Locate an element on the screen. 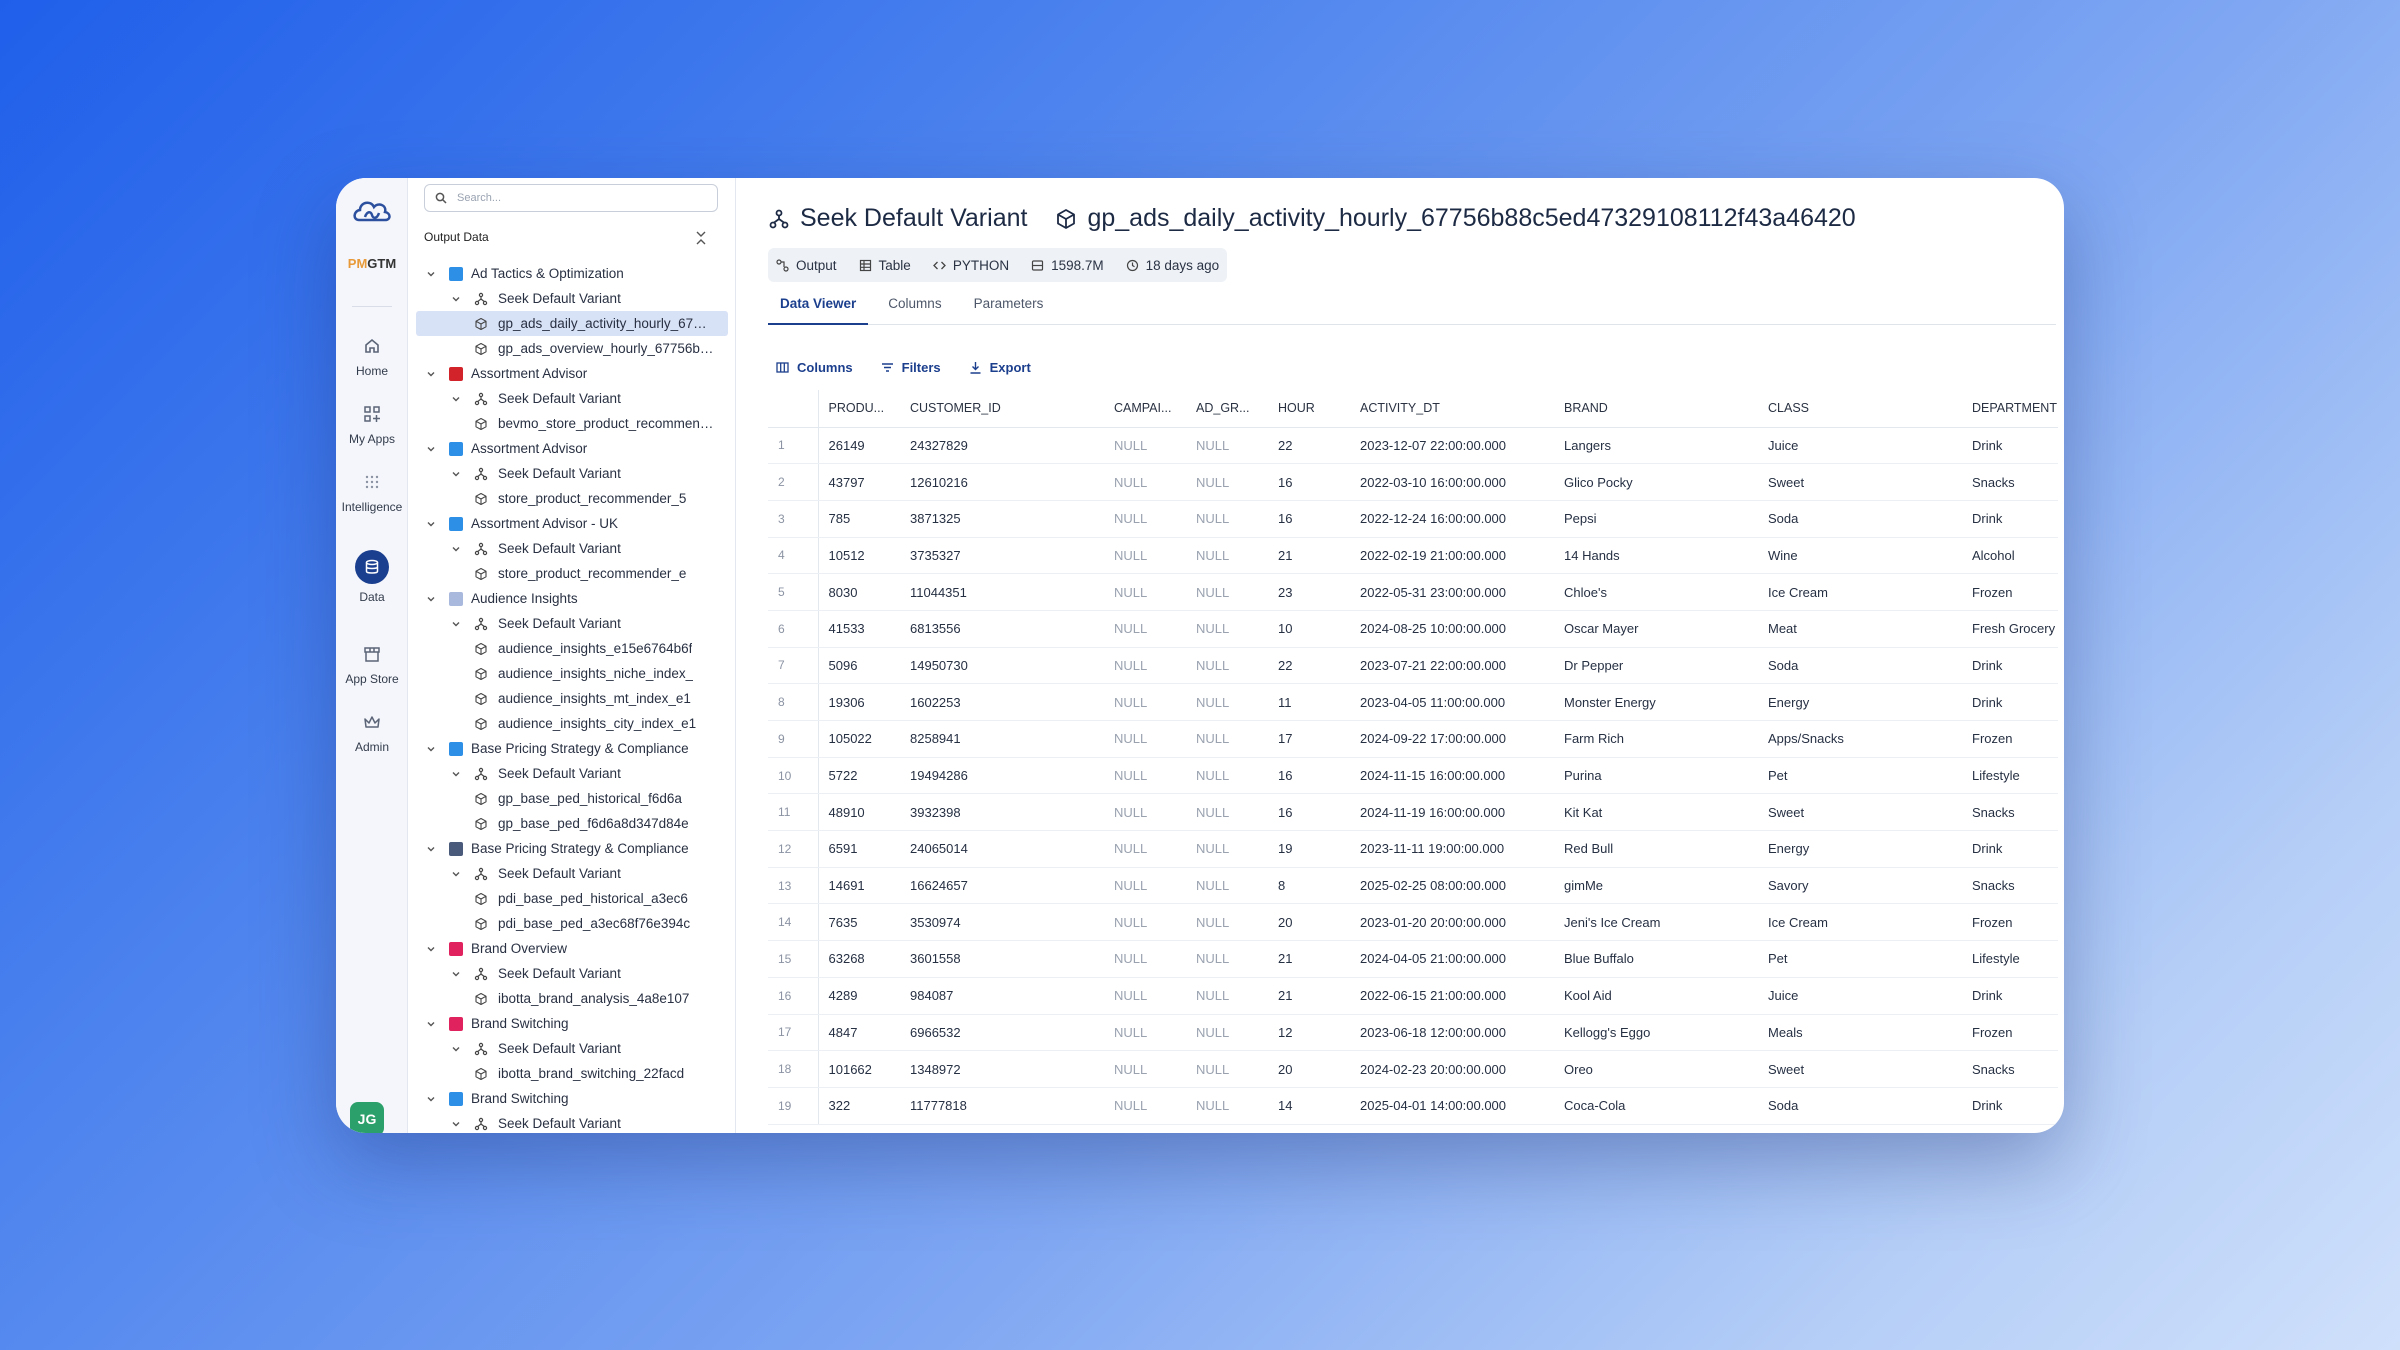 The height and width of the screenshot is (1350, 2400). user-avatar: JG is located at coordinates (367, 1117).